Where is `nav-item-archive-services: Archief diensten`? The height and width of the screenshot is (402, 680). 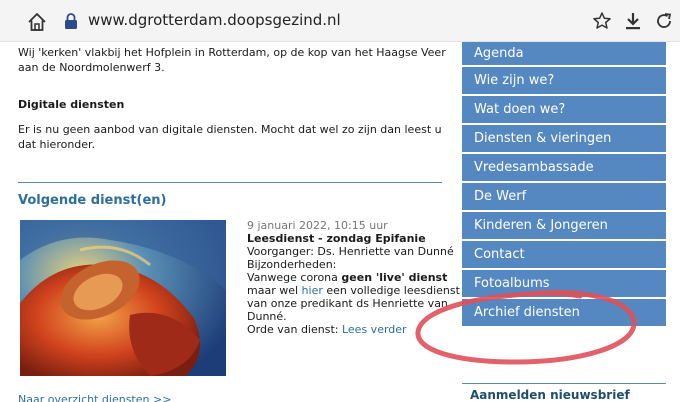
nav-item-archive-services: Archief diensten is located at coordinates (564, 312).